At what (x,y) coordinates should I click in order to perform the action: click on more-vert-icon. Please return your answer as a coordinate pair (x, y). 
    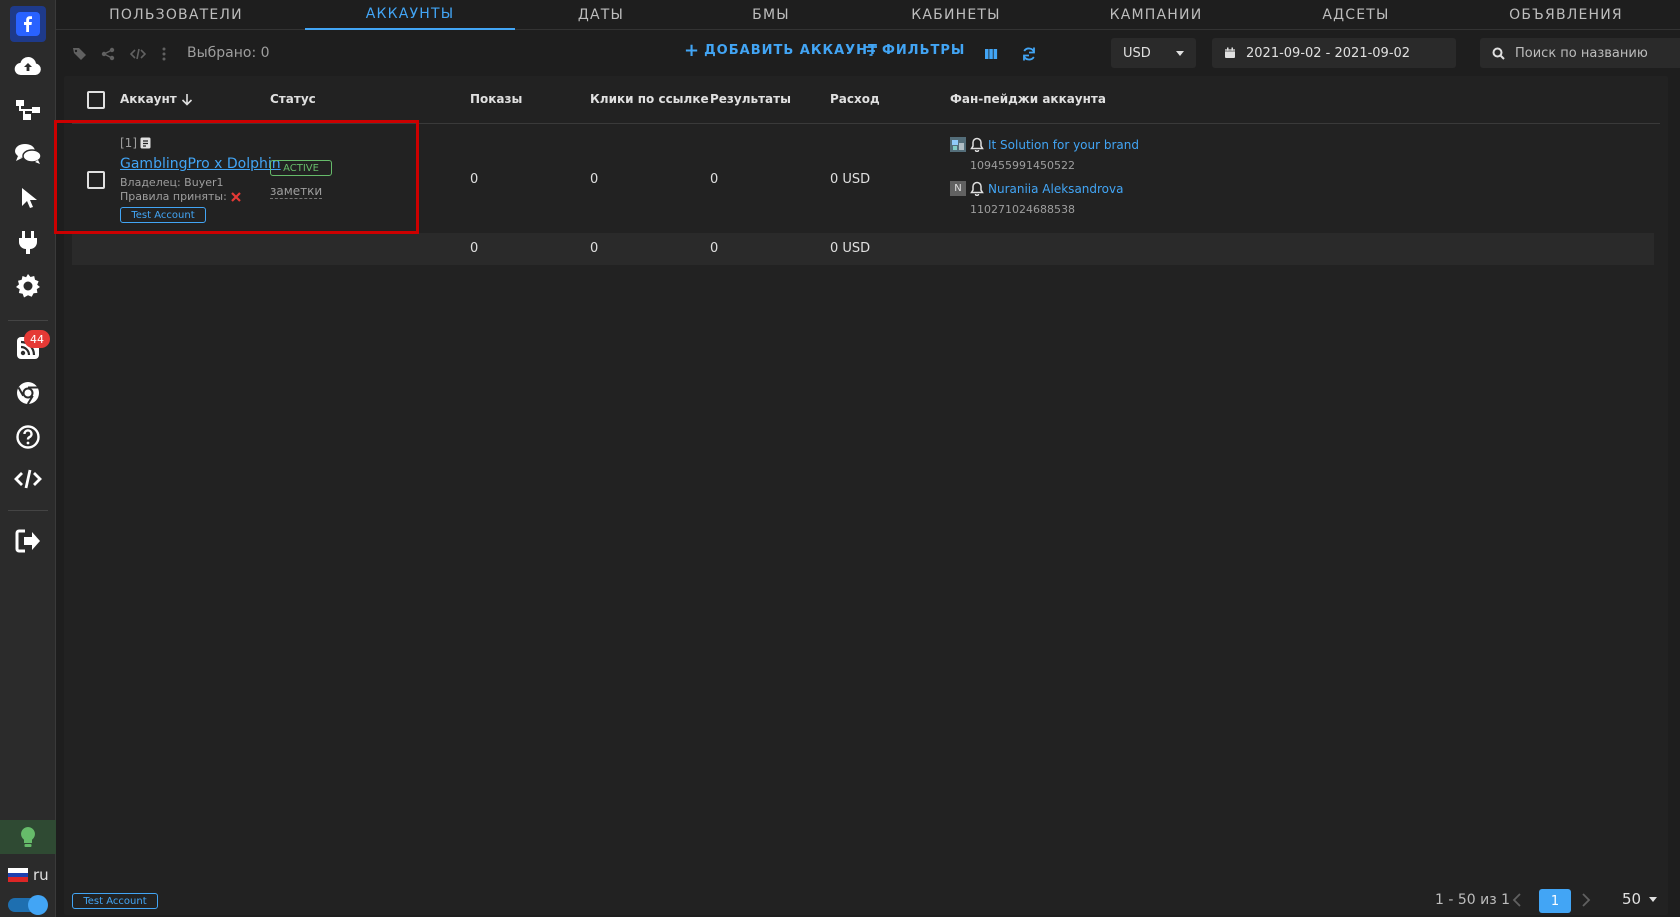
    Looking at the image, I should click on (164, 54).